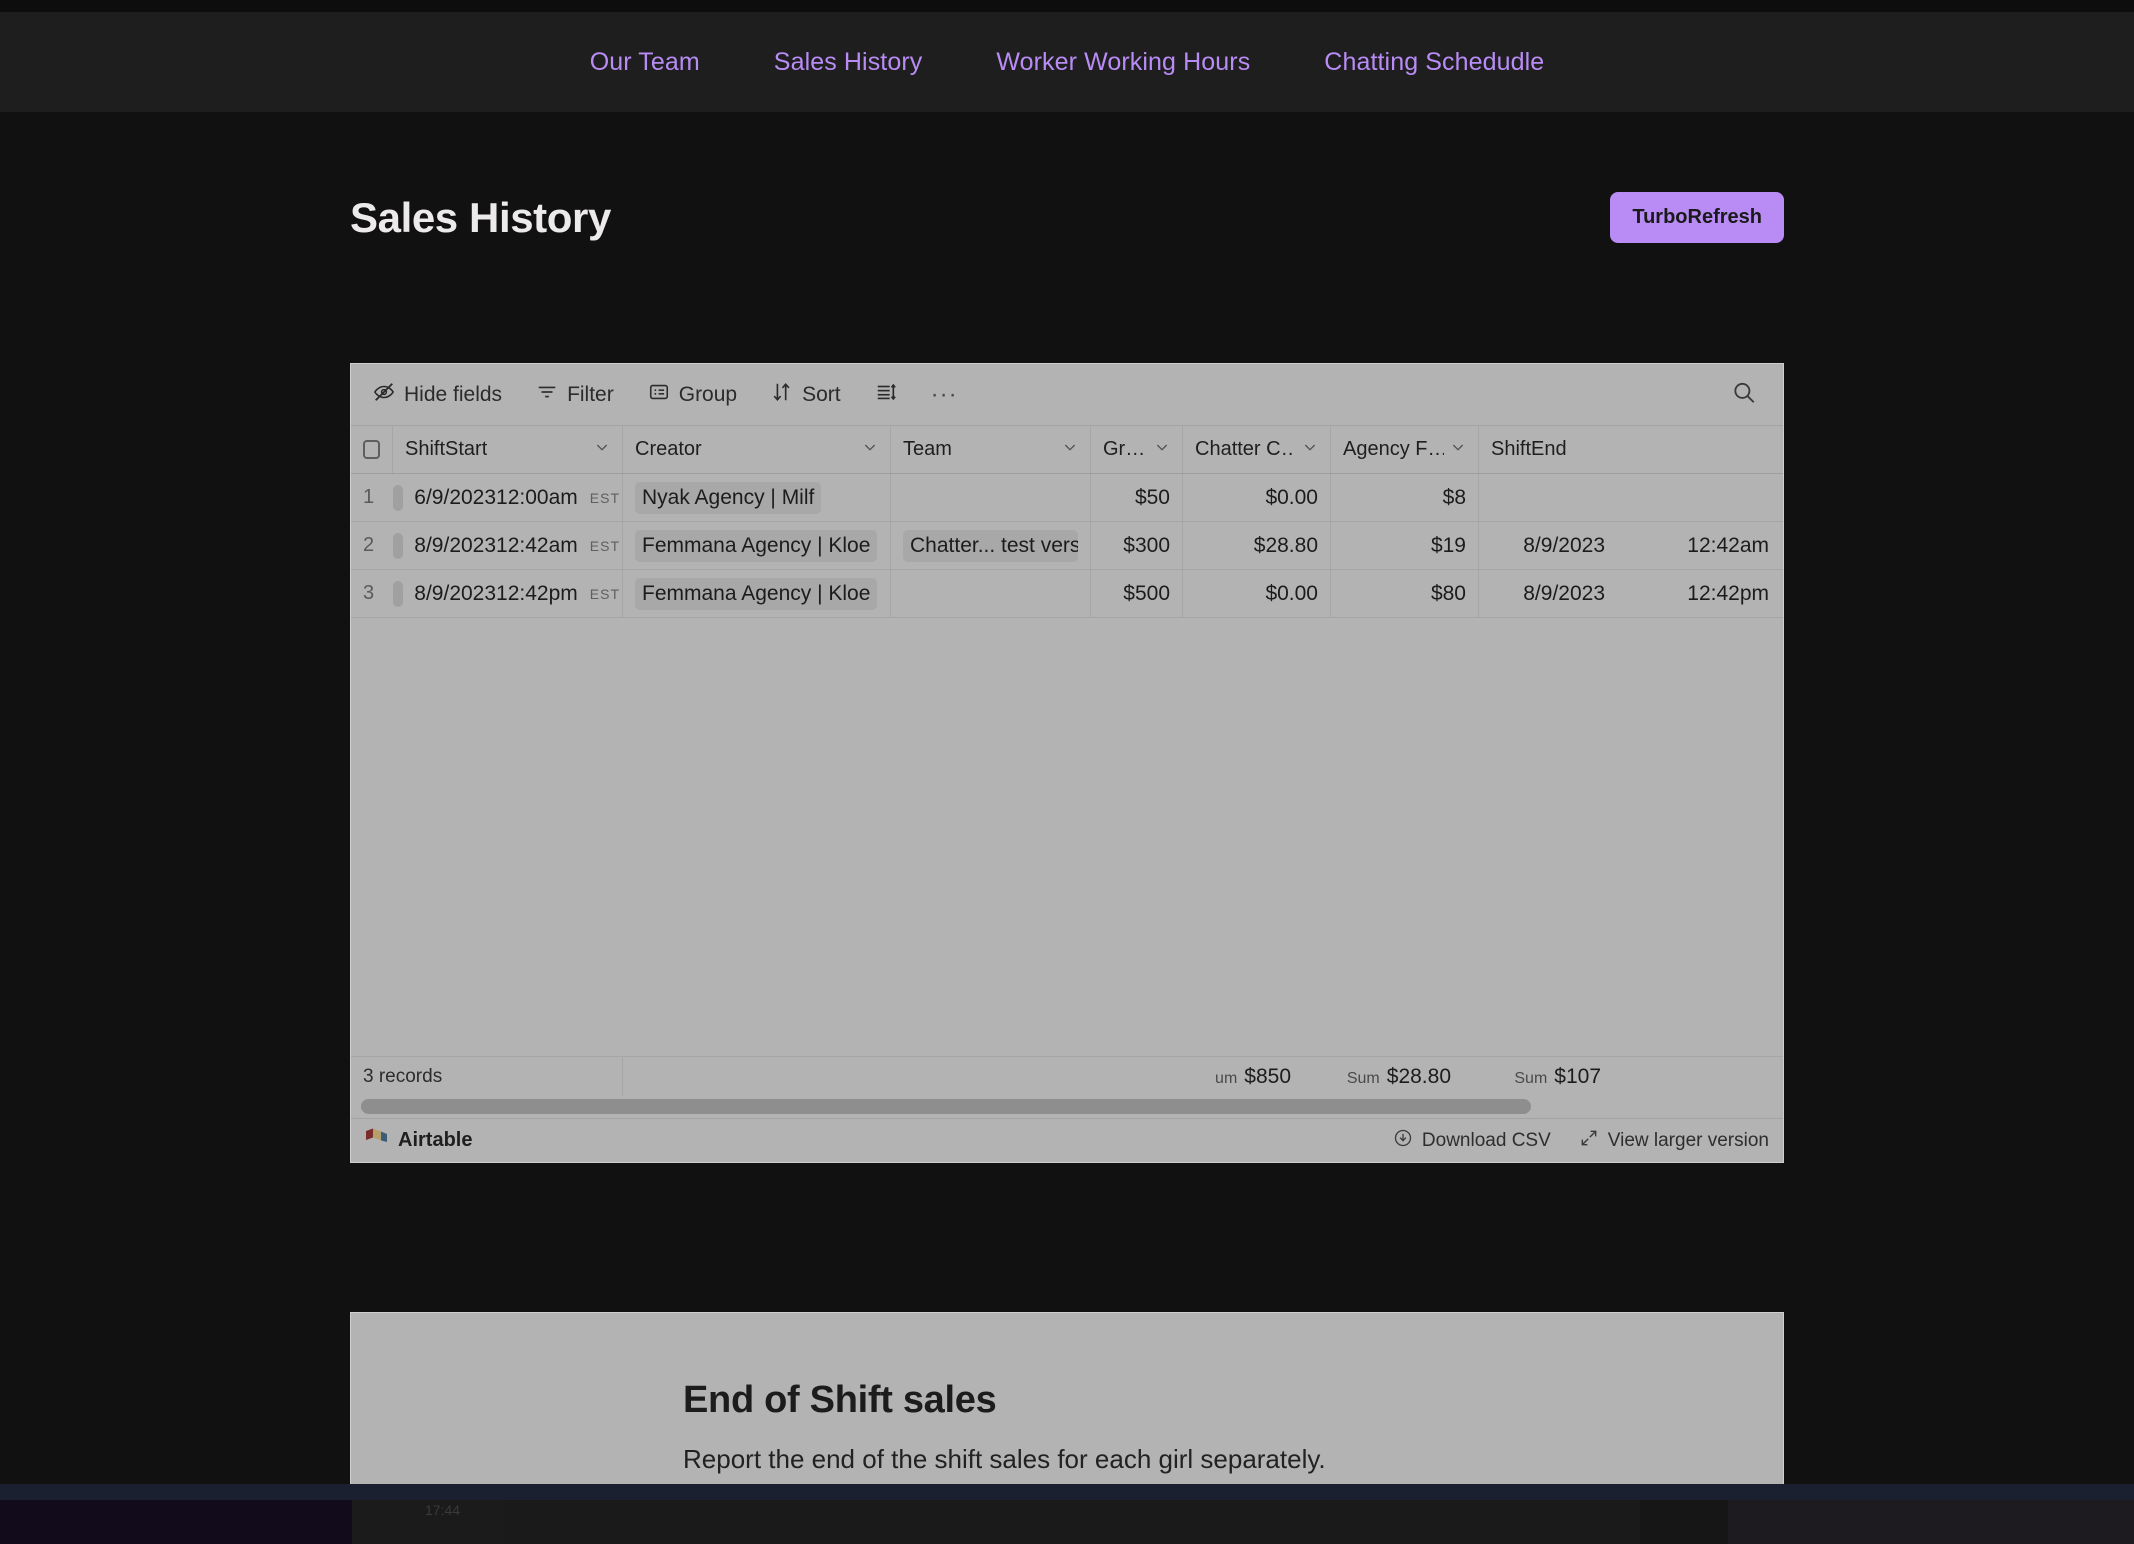 The image size is (2134, 1544). Describe the element at coordinates (480, 217) in the screenshot. I see `page-title: Sales History` at that location.